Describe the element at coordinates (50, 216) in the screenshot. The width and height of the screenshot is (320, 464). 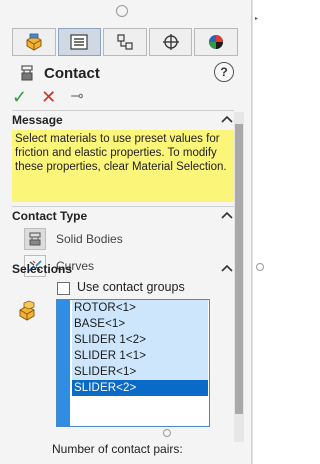
I see `contact-type-section-title: Contact Type` at that location.